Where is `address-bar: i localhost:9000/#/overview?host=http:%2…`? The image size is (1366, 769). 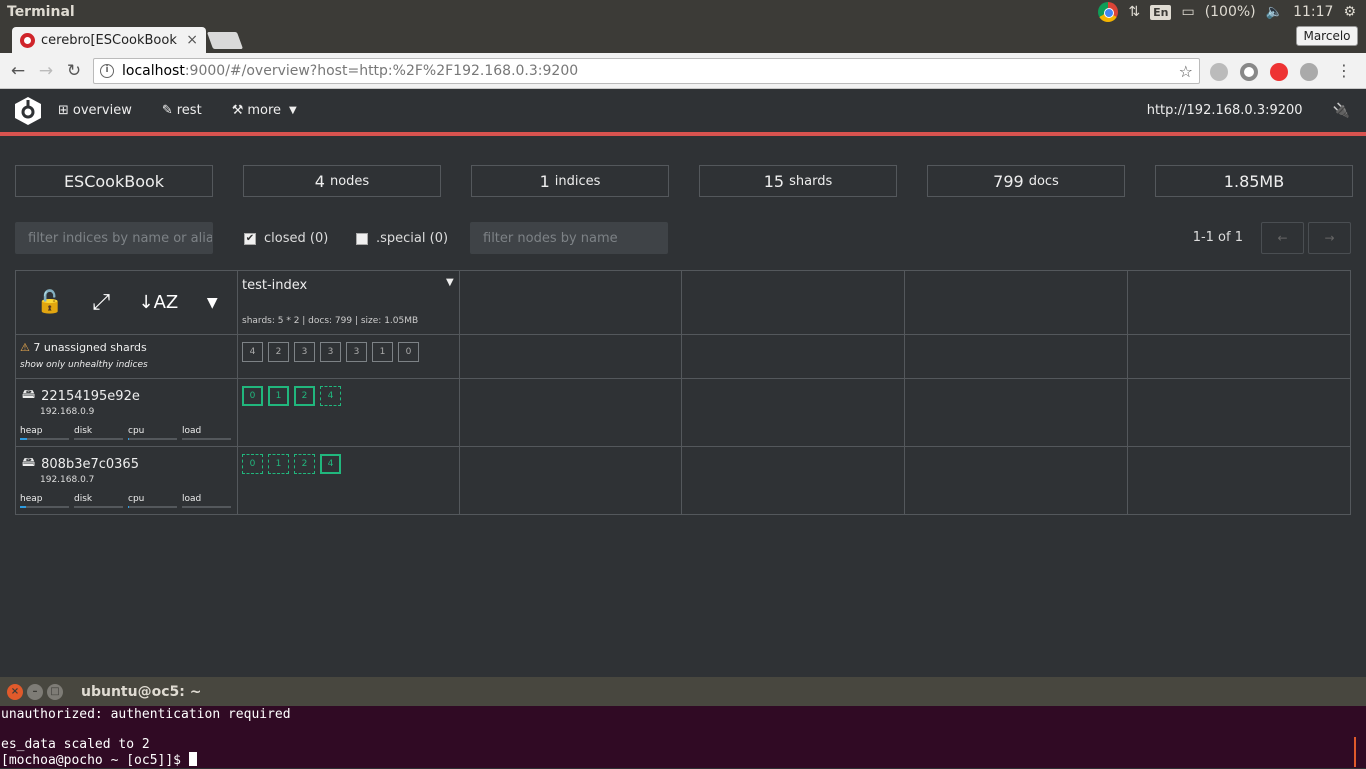 address-bar: i localhost:9000/#/overview?host=http:%2… is located at coordinates (646, 71).